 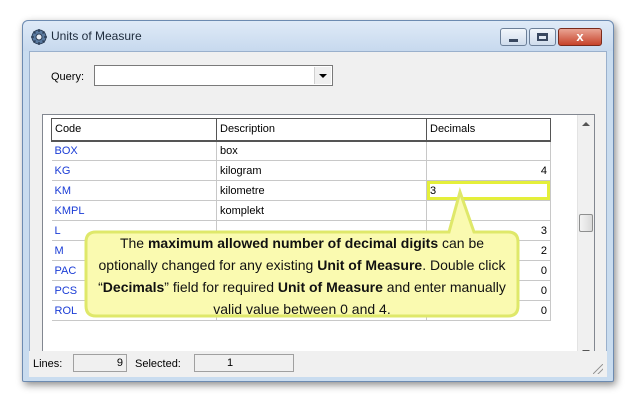 I want to click on callout-bold-part: Decimals, so click(x=133, y=287).